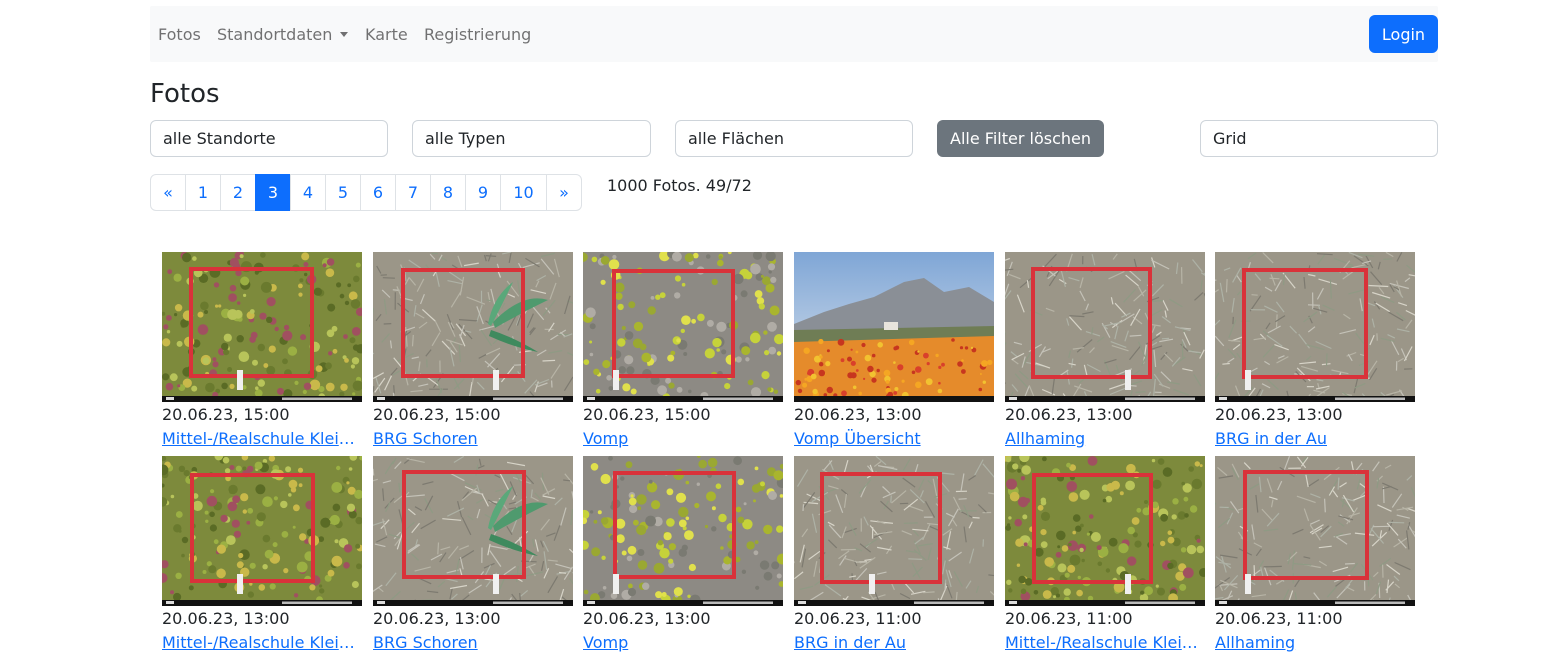 The width and height of the screenshot is (1561, 656). I want to click on pagination-page: 7, so click(413, 192).